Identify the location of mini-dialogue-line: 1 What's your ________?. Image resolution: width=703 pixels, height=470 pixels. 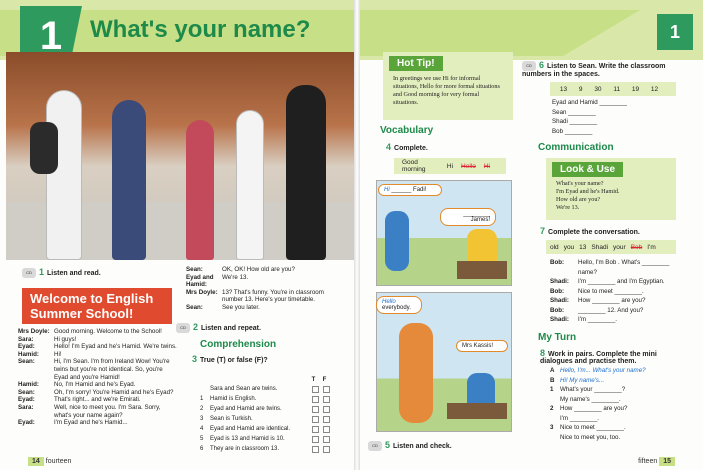
(615, 390).